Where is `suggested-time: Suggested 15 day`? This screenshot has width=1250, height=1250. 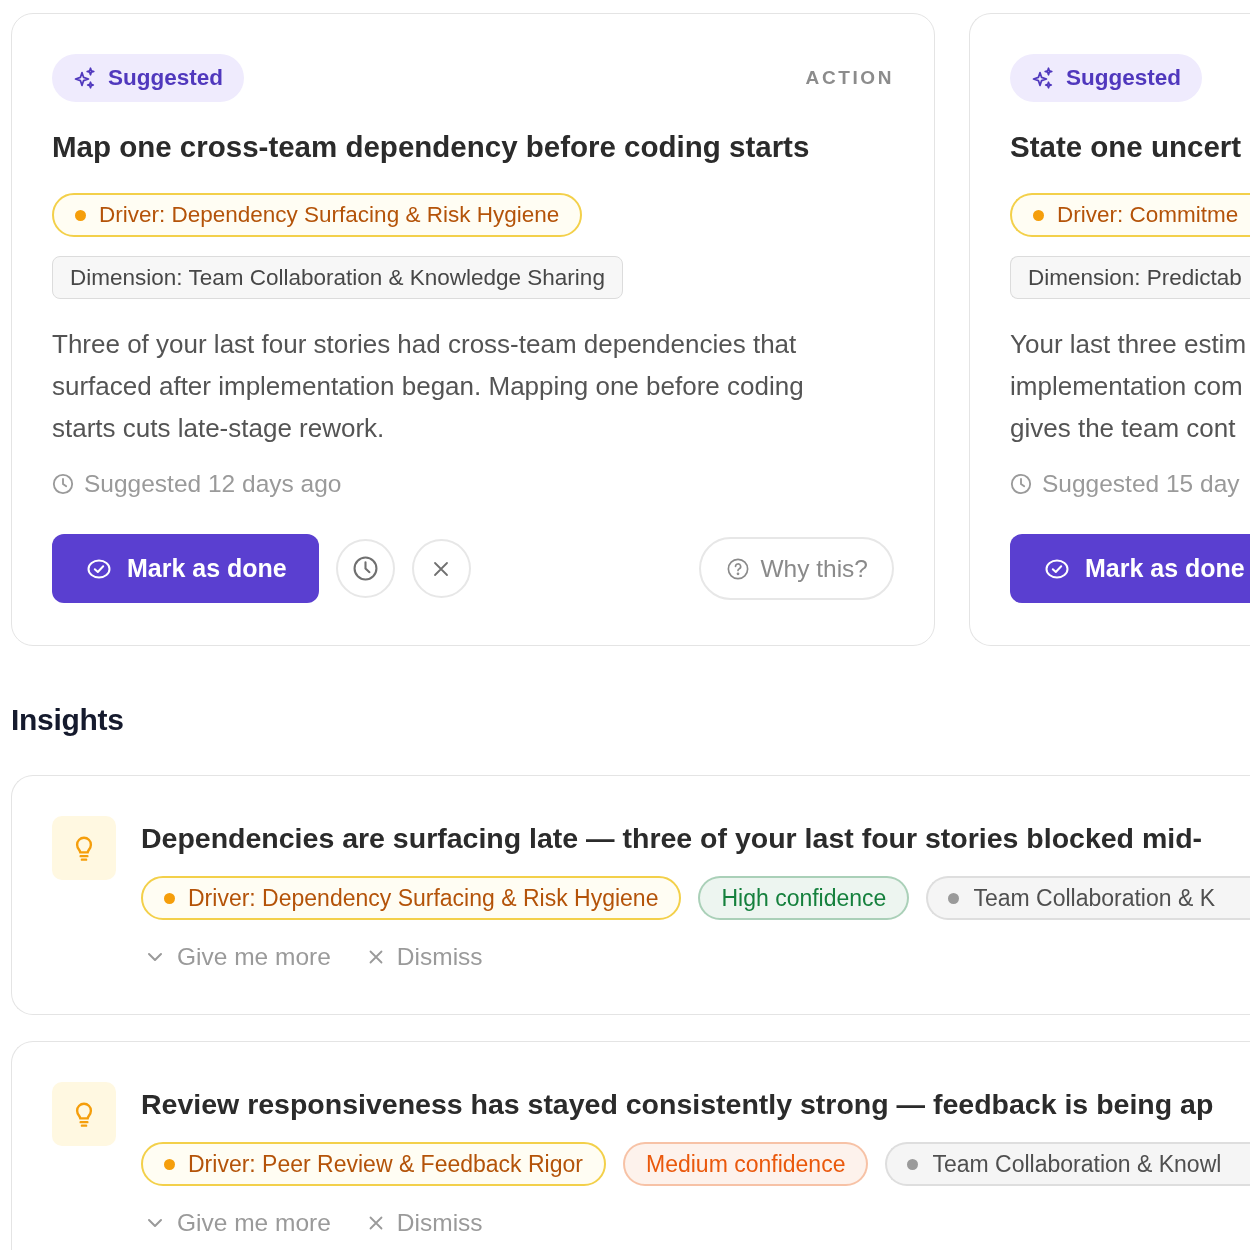
suggested-time: Suggested 15 day is located at coordinates (1141, 484).